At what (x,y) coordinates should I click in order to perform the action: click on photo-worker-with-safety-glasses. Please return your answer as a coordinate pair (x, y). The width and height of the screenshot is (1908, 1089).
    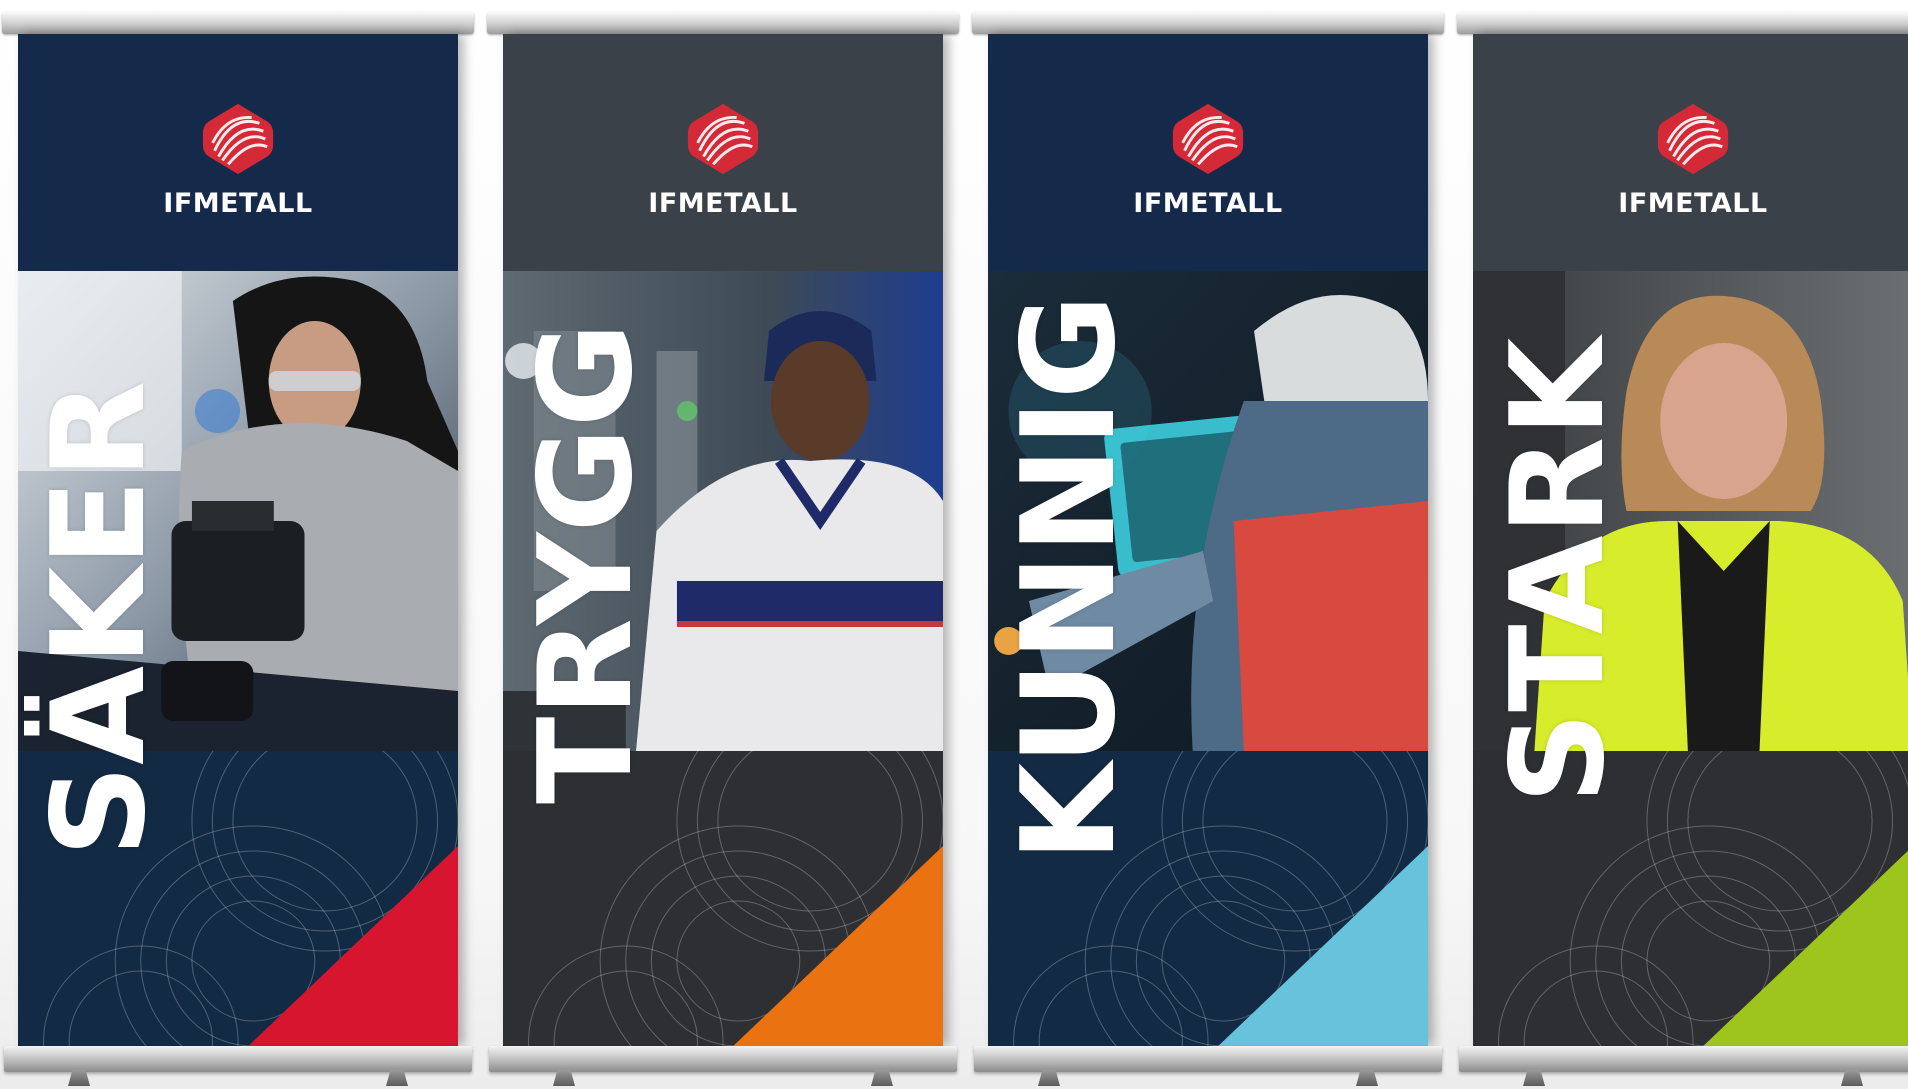
    Looking at the image, I should click on (238, 511).